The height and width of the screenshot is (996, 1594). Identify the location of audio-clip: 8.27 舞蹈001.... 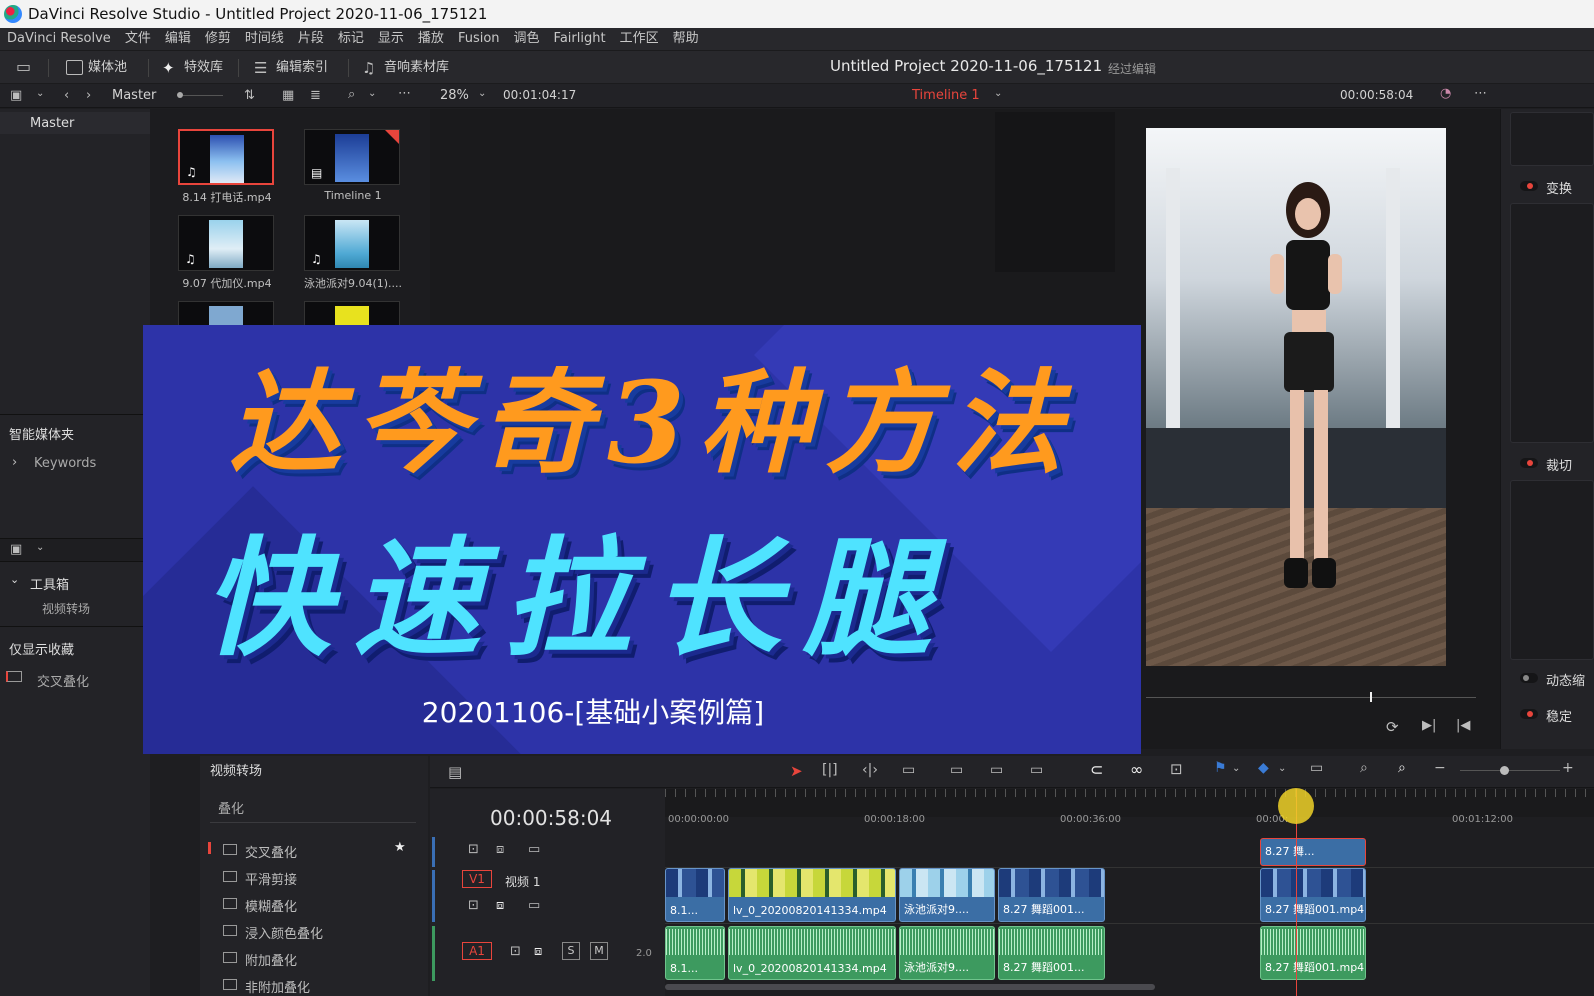
(1051, 953).